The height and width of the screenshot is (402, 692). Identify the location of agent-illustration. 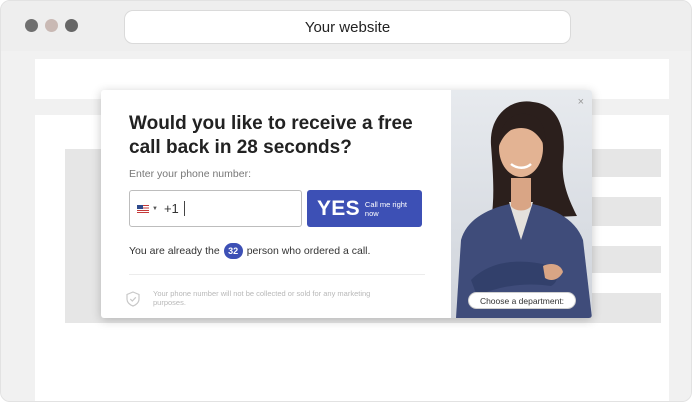
(524, 209).